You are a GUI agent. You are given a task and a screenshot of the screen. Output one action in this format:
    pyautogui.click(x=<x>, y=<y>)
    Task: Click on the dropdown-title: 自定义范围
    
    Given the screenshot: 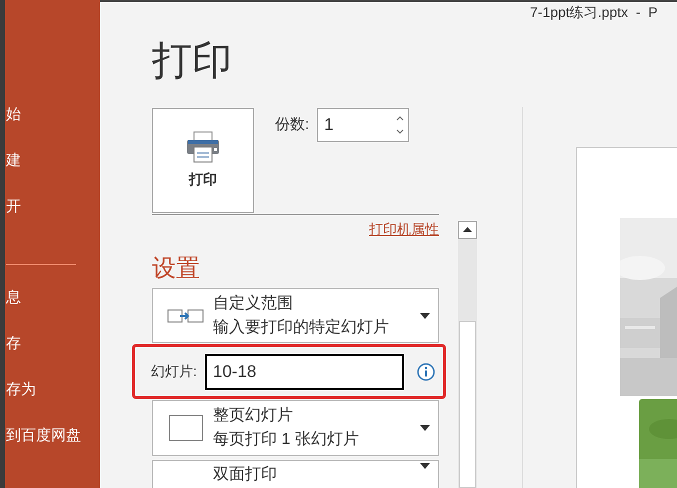 What is the action you would take?
    pyautogui.click(x=253, y=304)
    